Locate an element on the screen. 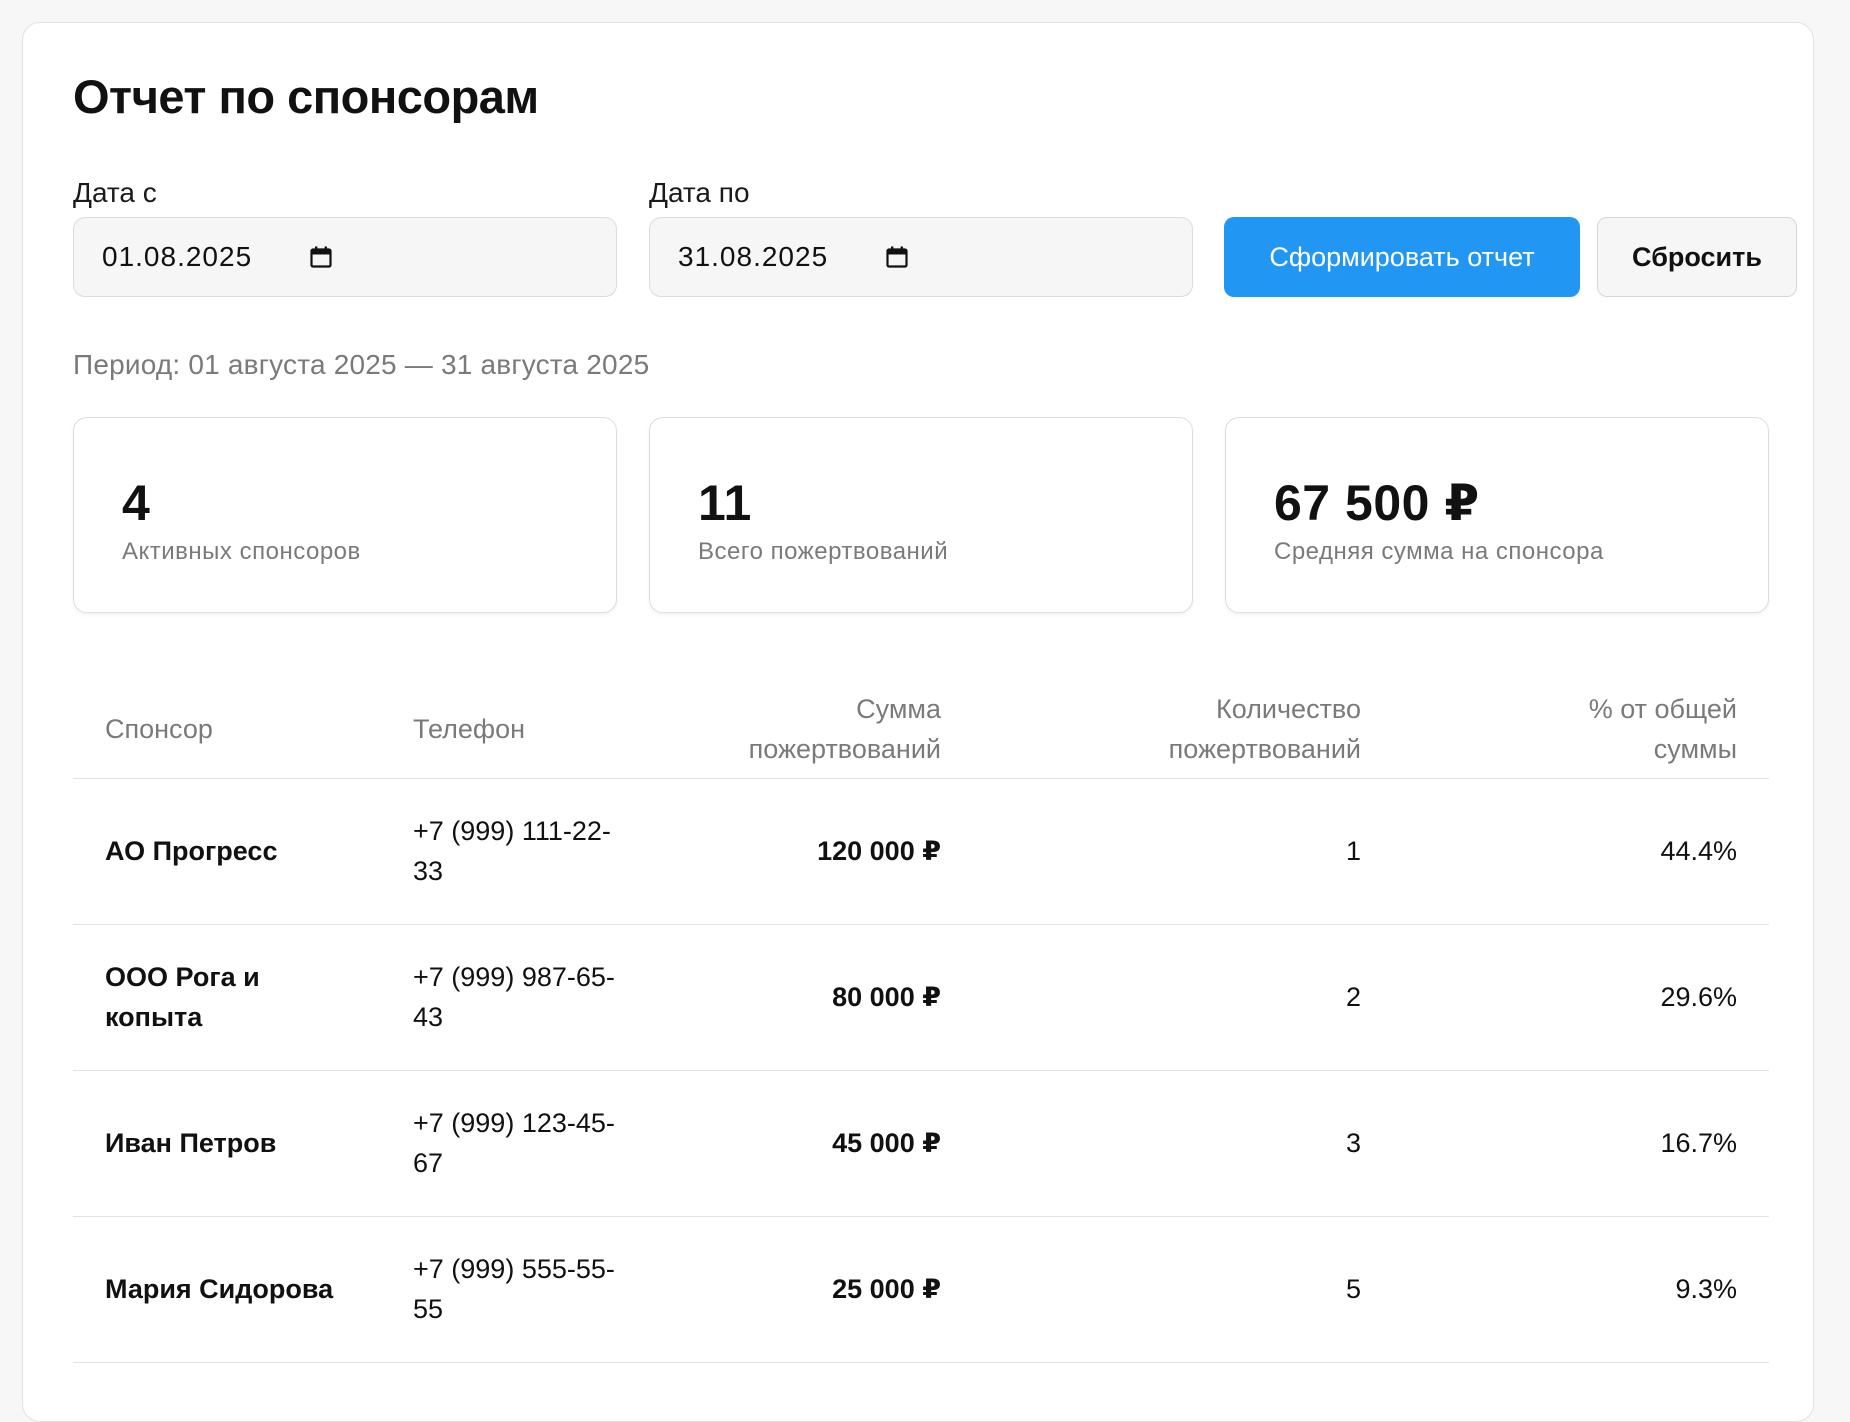 This screenshot has width=1850, height=1422. sponsor-phone-line1: +7 (999) 987-65- is located at coordinates (514, 977).